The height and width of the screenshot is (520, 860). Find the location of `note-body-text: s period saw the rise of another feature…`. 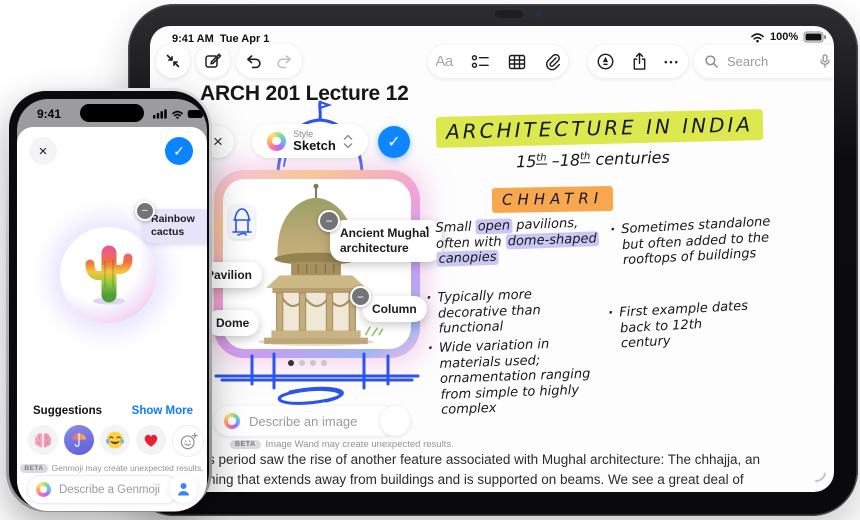

note-body-text: s period saw the rise of another feature… is located at coordinates (488, 470).